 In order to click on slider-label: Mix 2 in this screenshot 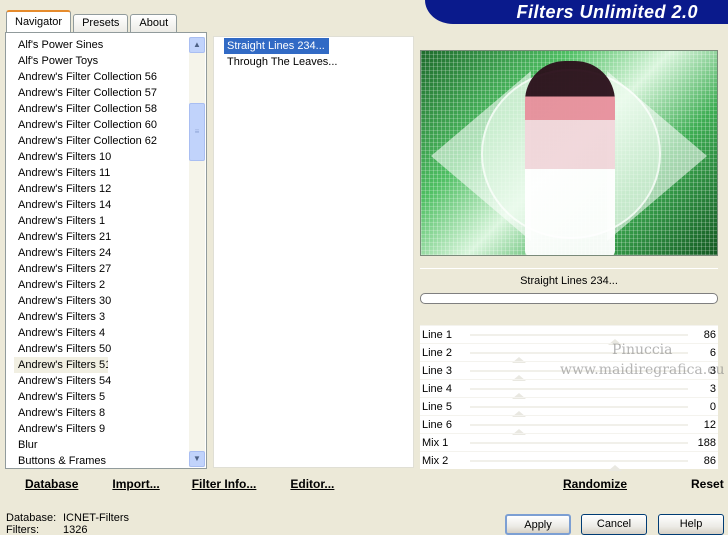, I will do `click(435, 461)`.